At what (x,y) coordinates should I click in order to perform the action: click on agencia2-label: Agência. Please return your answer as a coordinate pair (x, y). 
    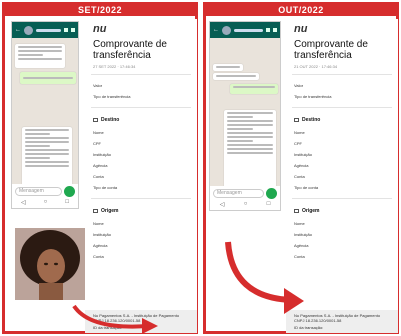
    Looking at the image, I should click on (100, 245).